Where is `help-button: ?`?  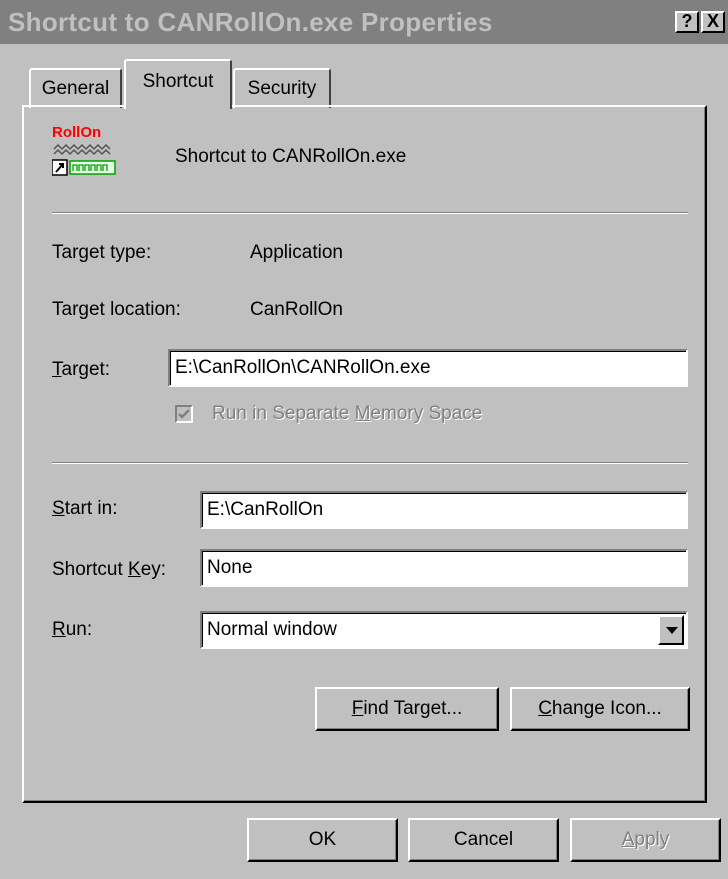 help-button: ? is located at coordinates (687, 22).